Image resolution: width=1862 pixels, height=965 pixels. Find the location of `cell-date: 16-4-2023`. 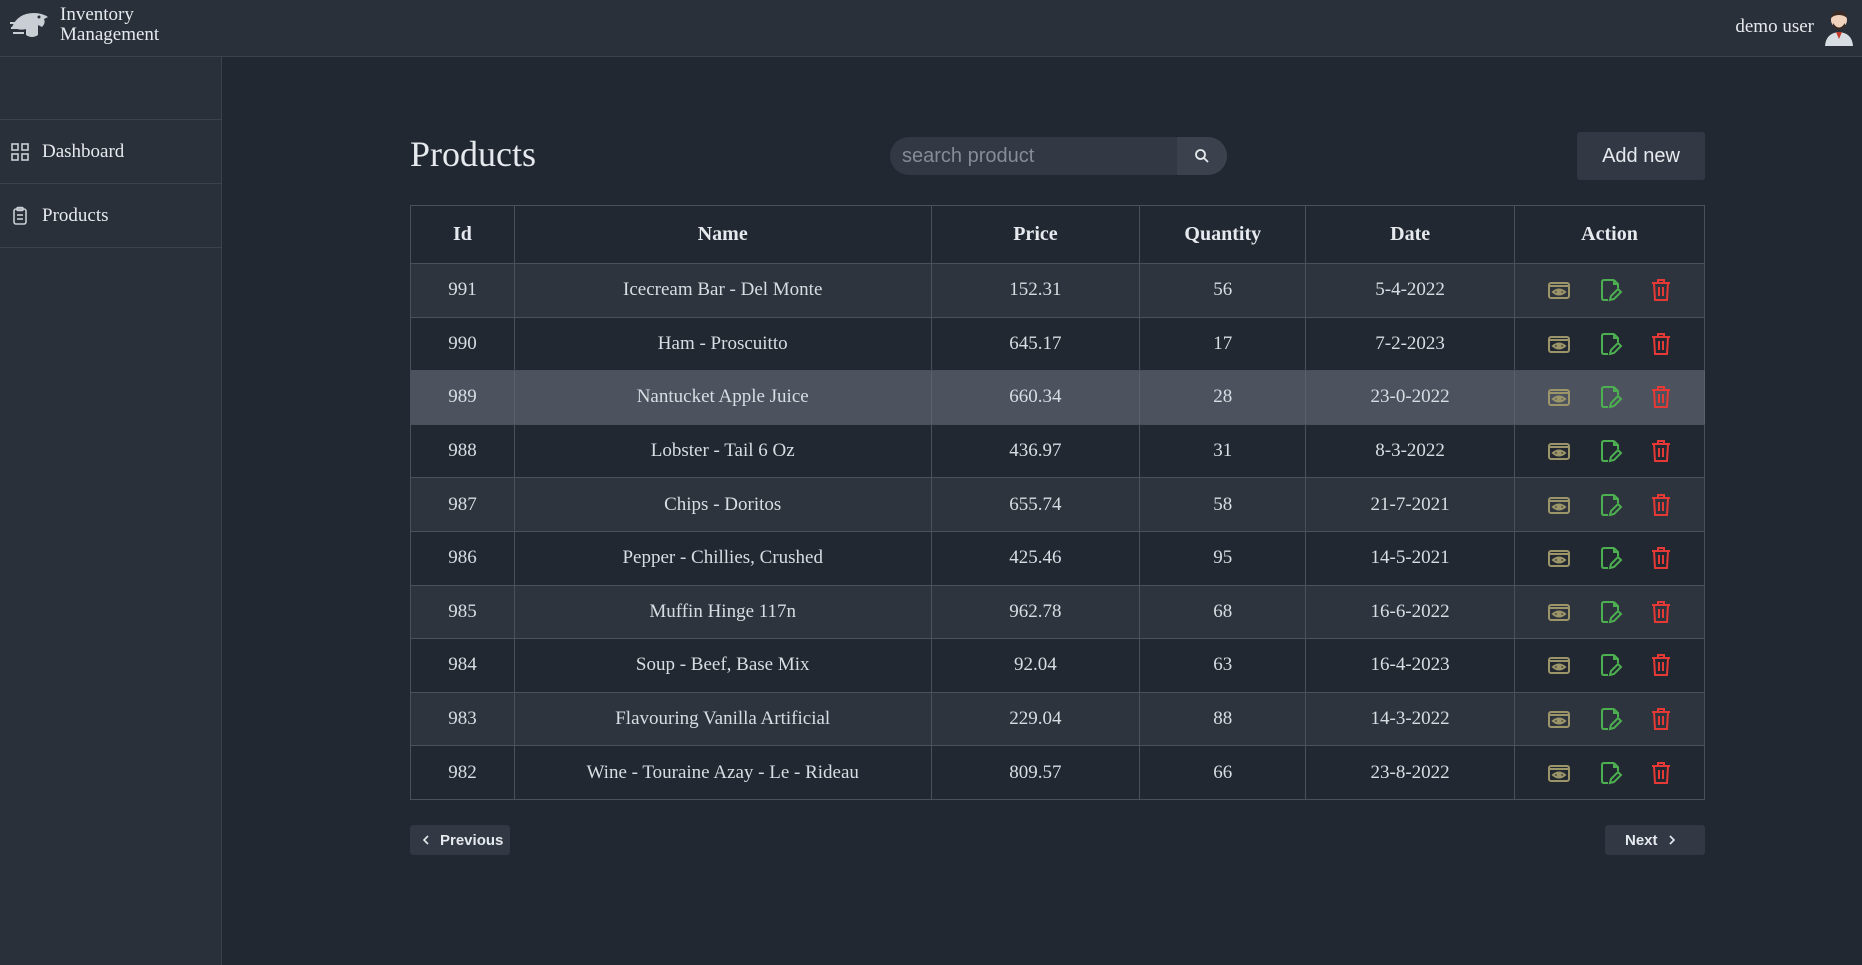

cell-date: 16-4-2023 is located at coordinates (1410, 665).